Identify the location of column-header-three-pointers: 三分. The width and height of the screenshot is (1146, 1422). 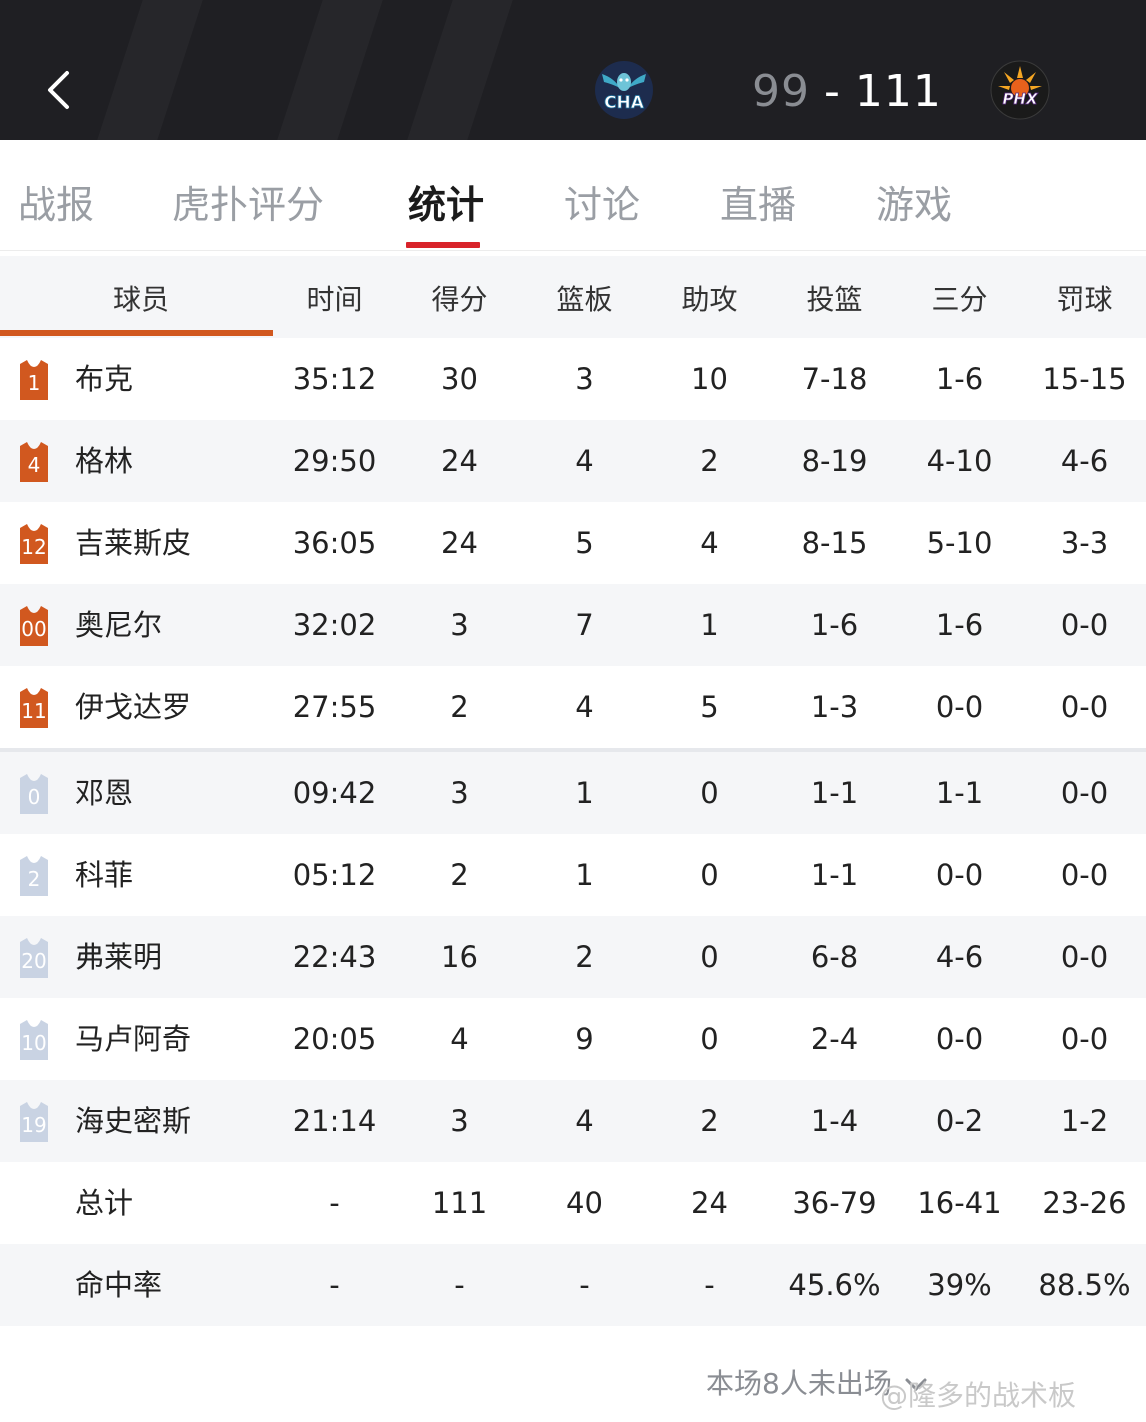
(959, 298).